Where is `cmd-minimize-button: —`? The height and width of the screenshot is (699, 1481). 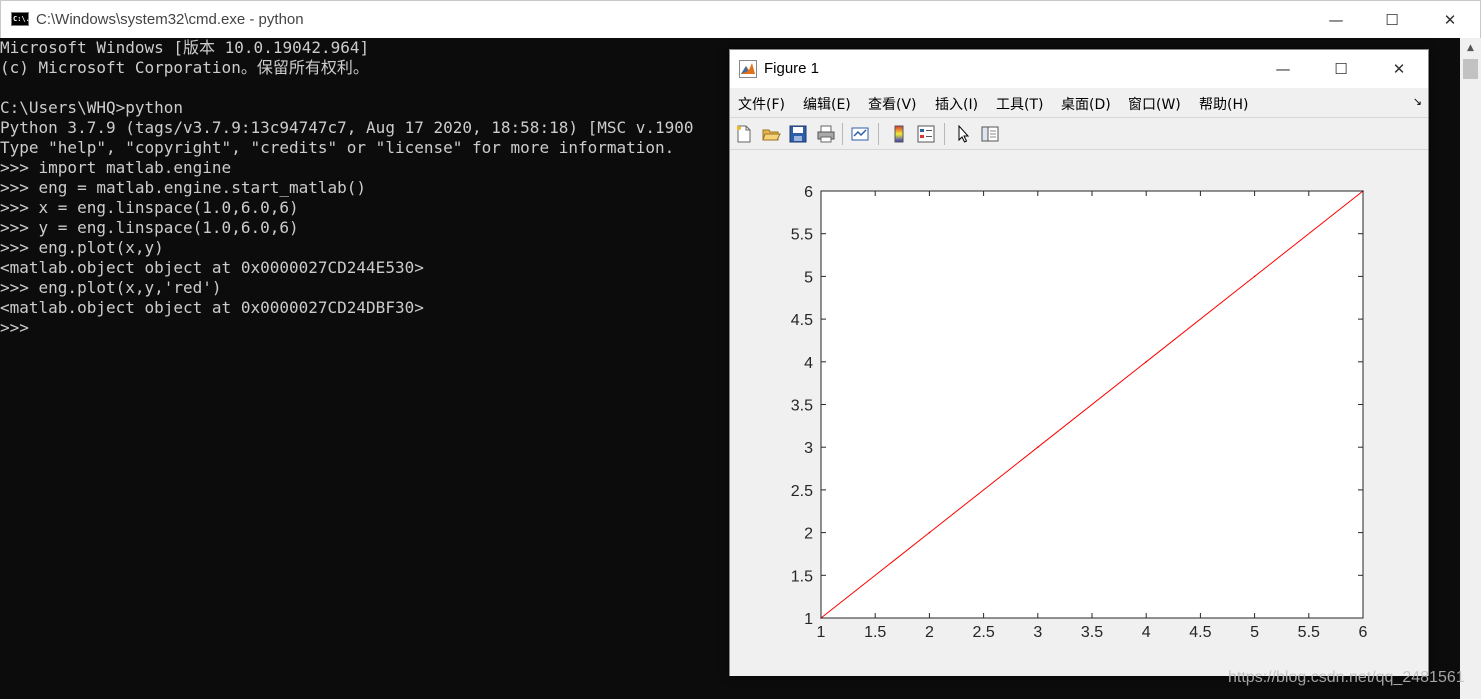
cmd-minimize-button: — is located at coordinates (1336, 20).